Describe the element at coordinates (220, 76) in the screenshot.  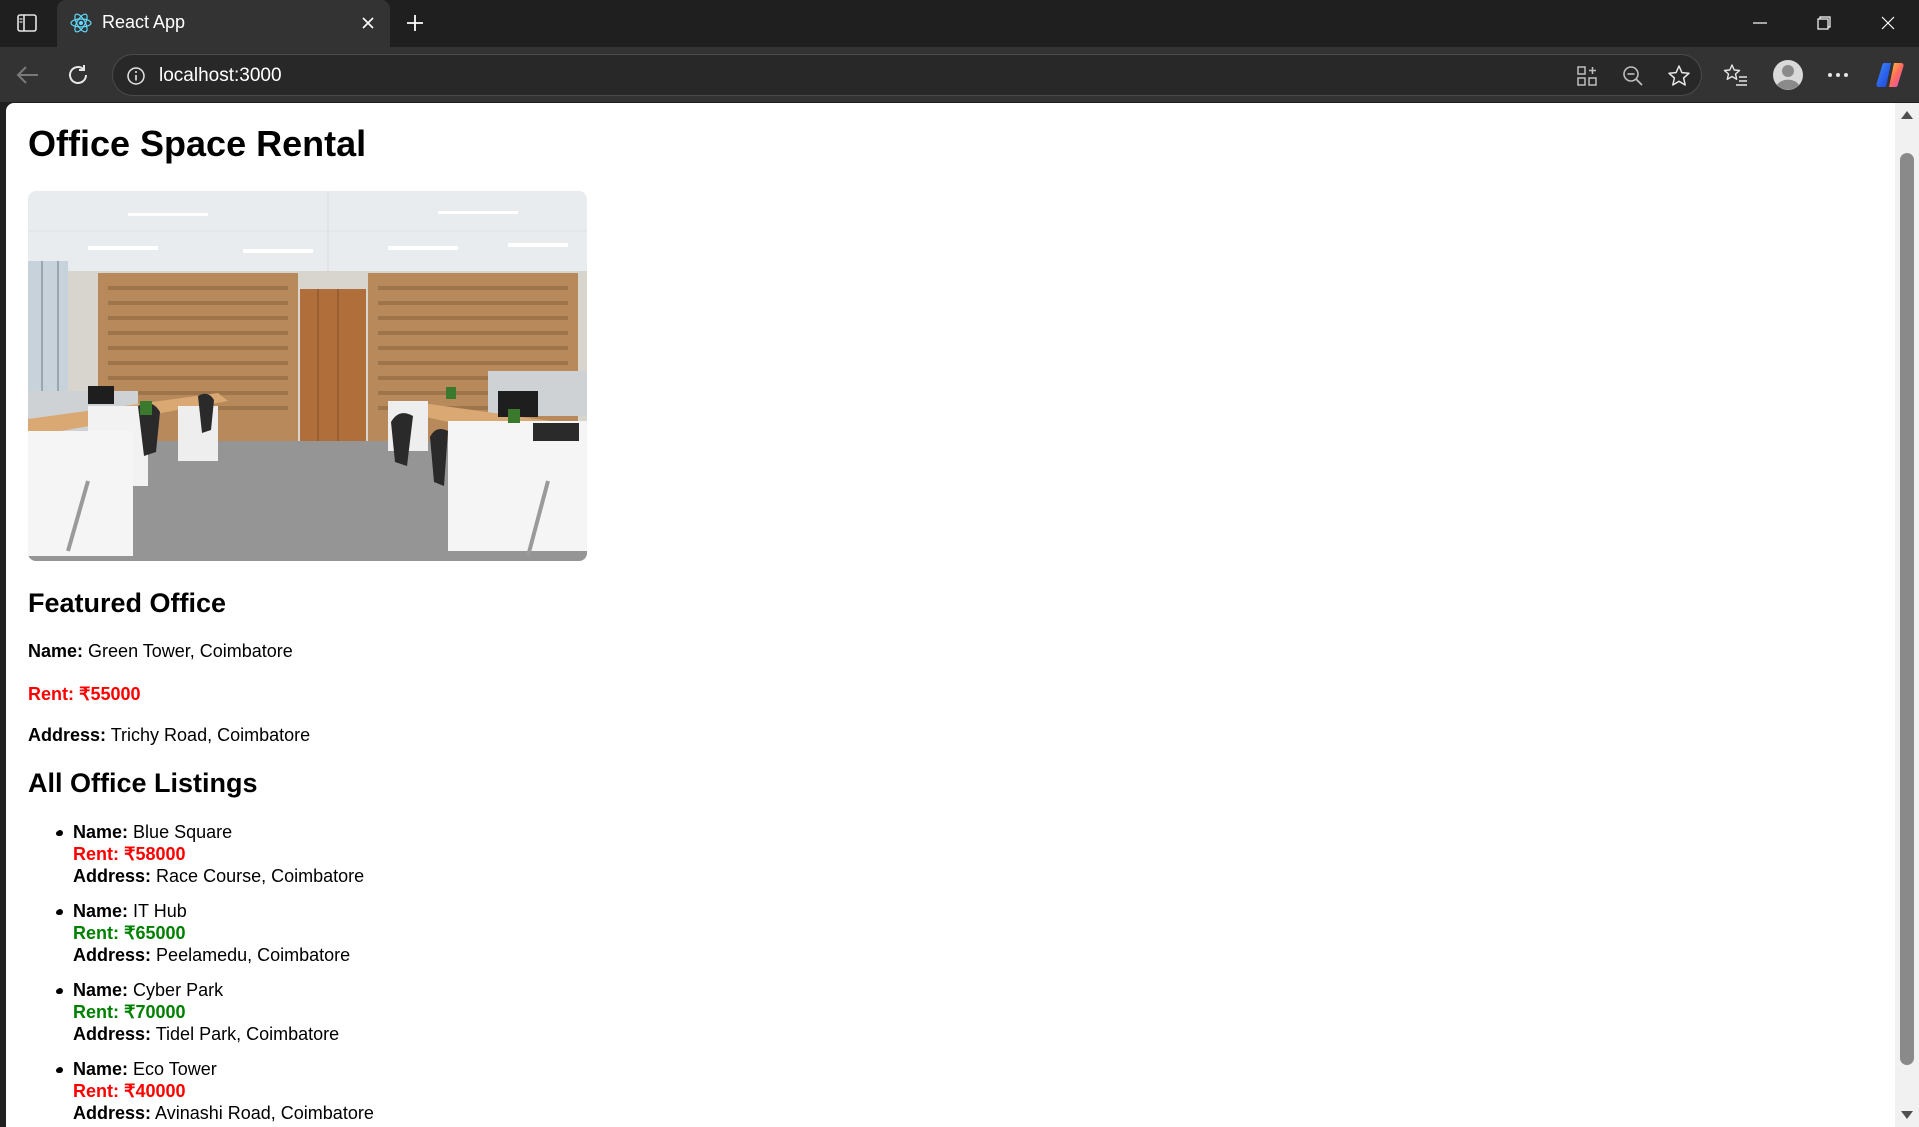
I see `url-text: localhost:3000` at that location.